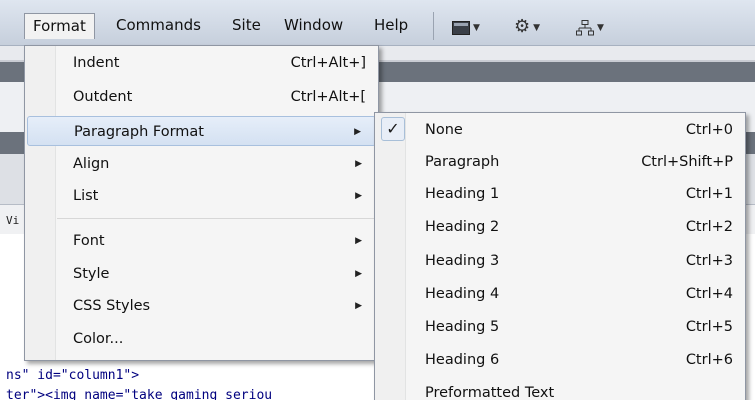 The height and width of the screenshot is (400, 755). What do you see at coordinates (201, 306) in the screenshot?
I see `menu-item-css-styles: CSS Styles ▶` at bounding box center [201, 306].